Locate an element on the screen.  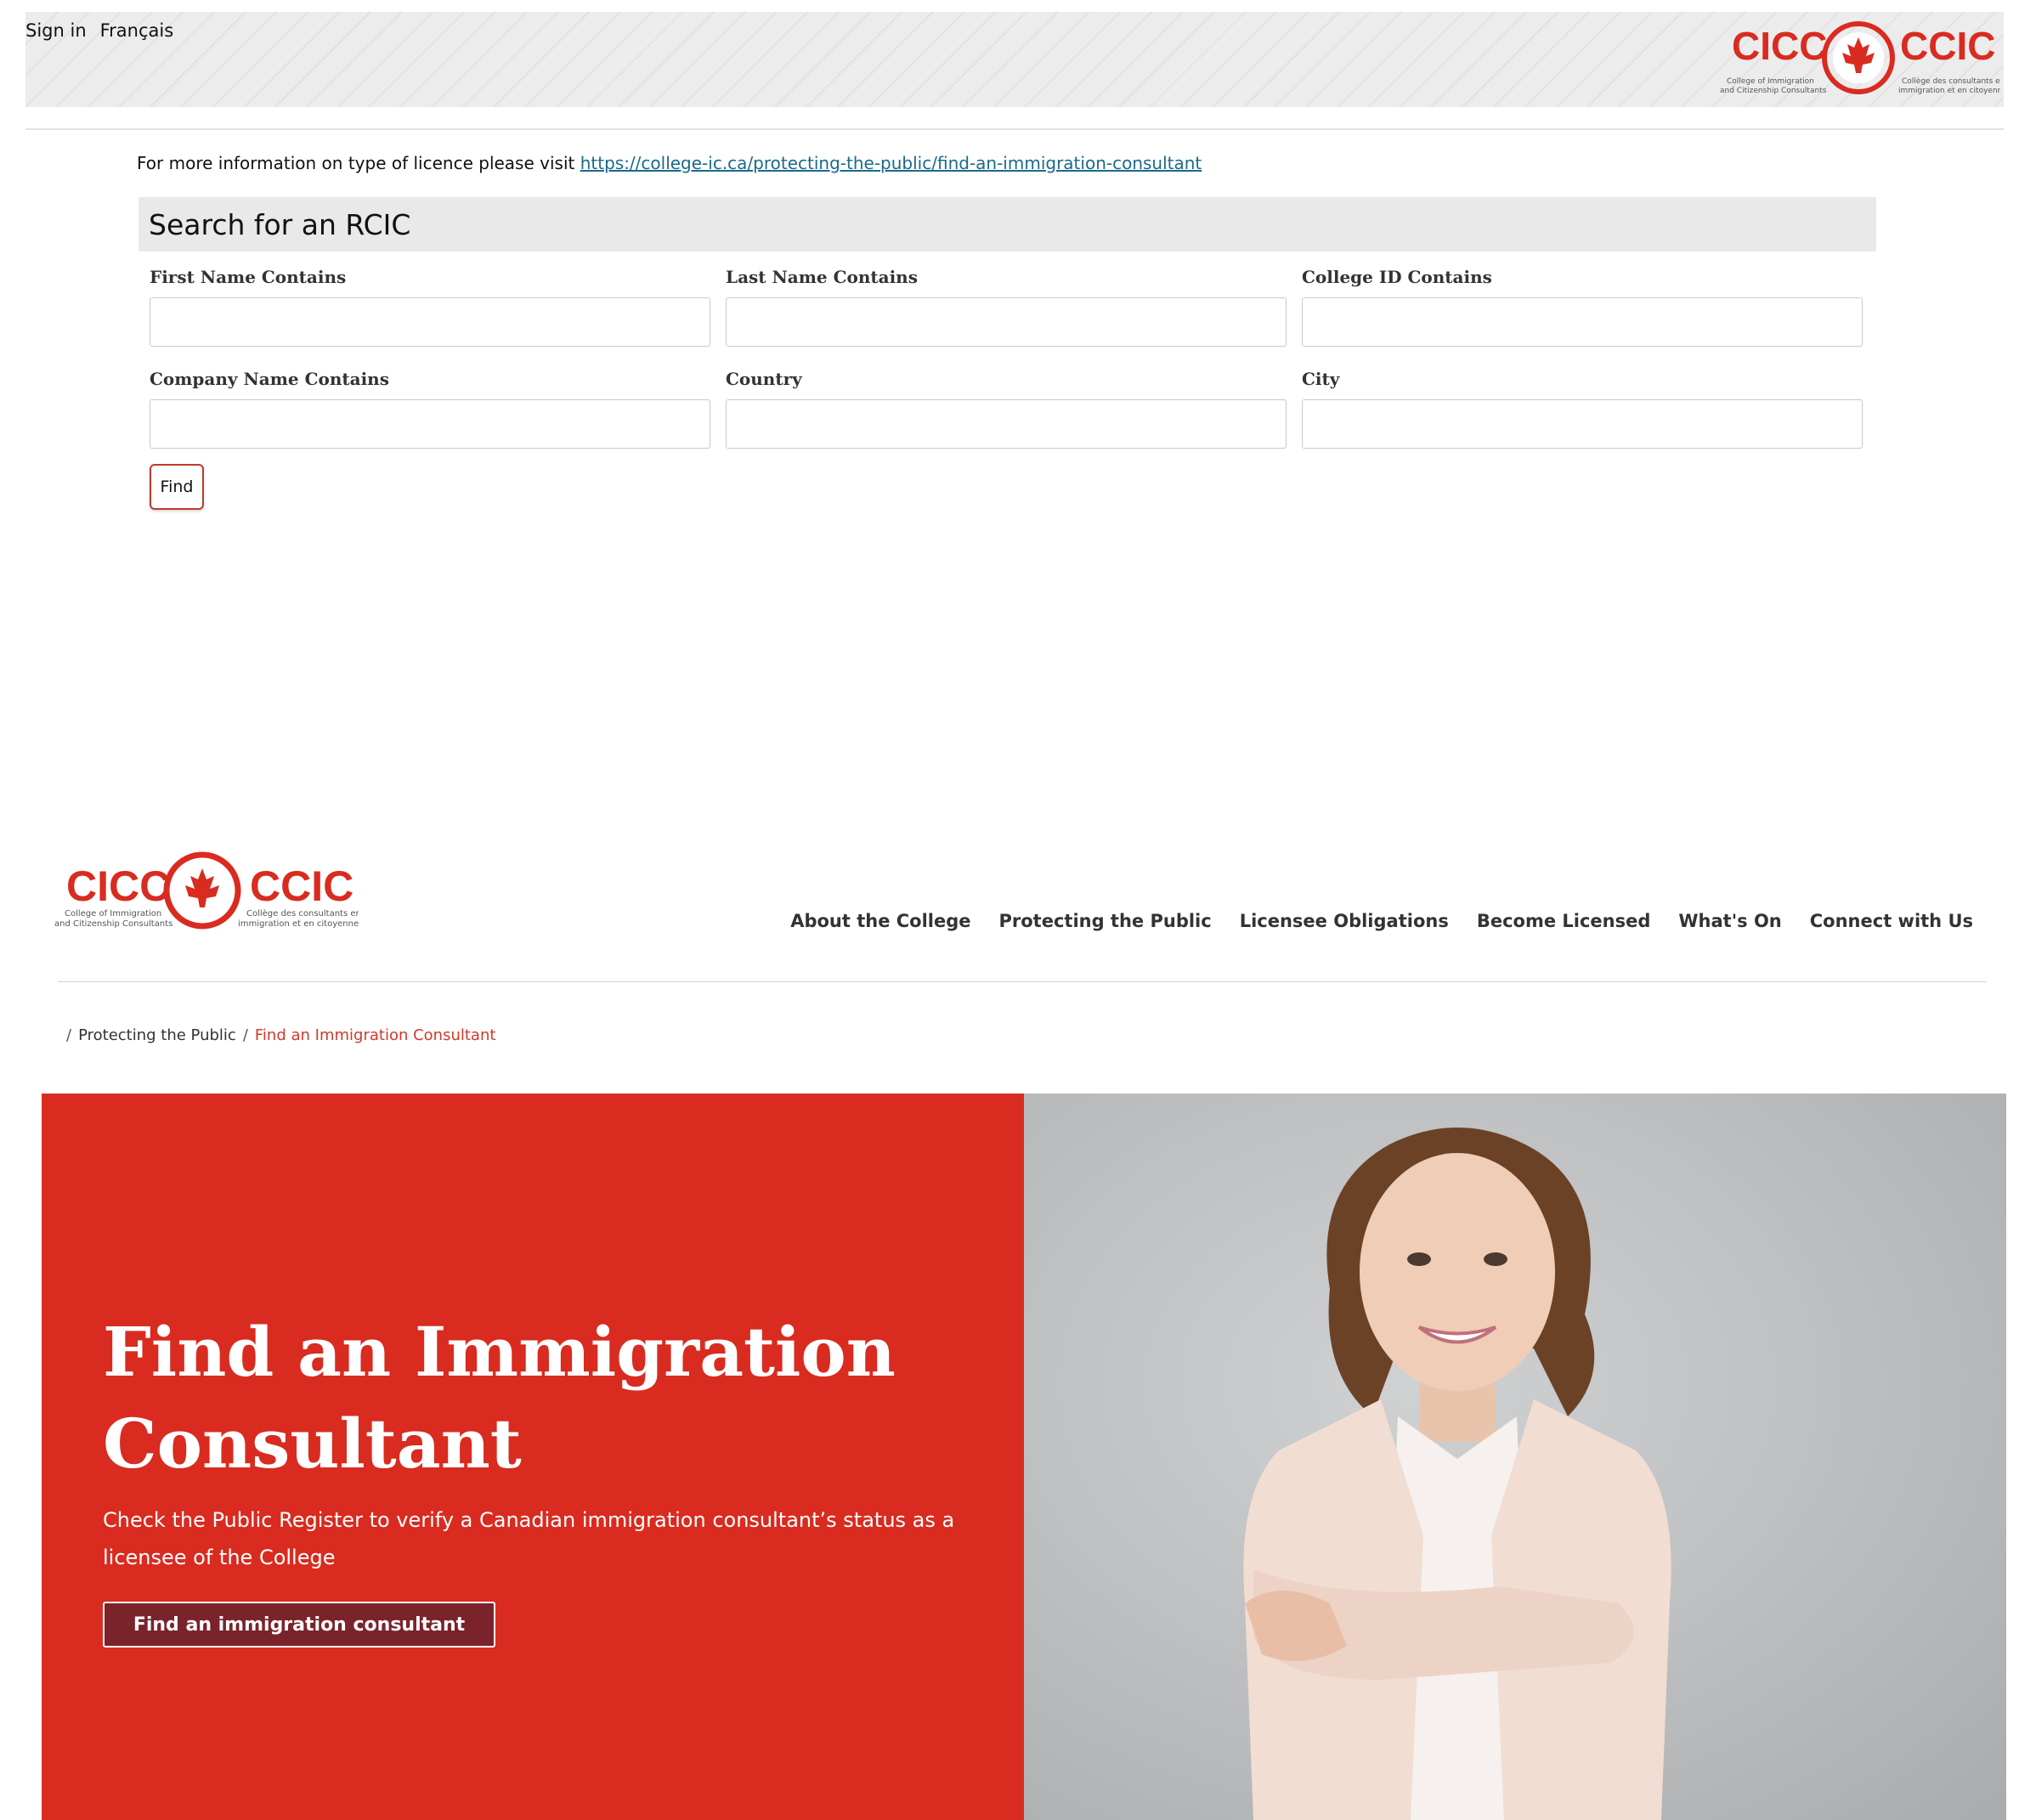
country-input is located at coordinates (1006, 424).